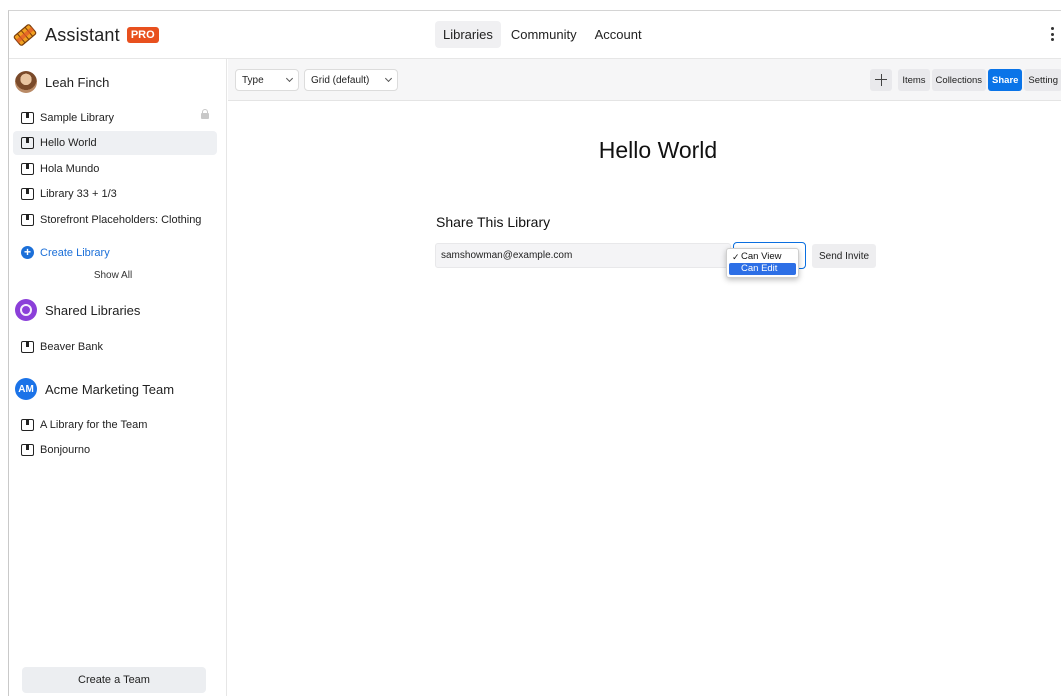 Image resolution: width=1061 pixels, height=696 pixels. Describe the element at coordinates (26, 82) in the screenshot. I see `avatar` at that location.